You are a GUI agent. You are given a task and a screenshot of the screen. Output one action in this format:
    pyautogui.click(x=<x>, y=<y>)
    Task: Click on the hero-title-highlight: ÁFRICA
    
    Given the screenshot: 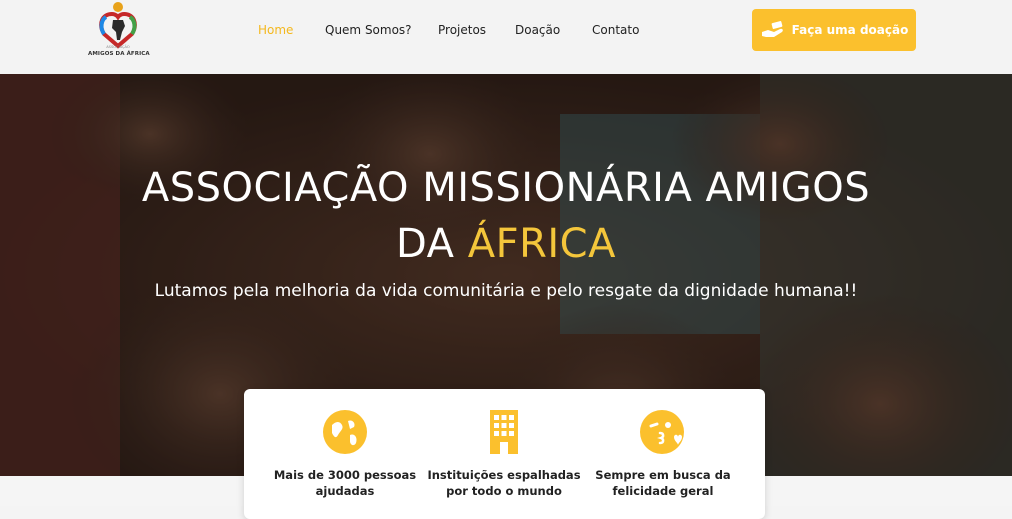 What is the action you would take?
    pyautogui.click(x=541, y=244)
    